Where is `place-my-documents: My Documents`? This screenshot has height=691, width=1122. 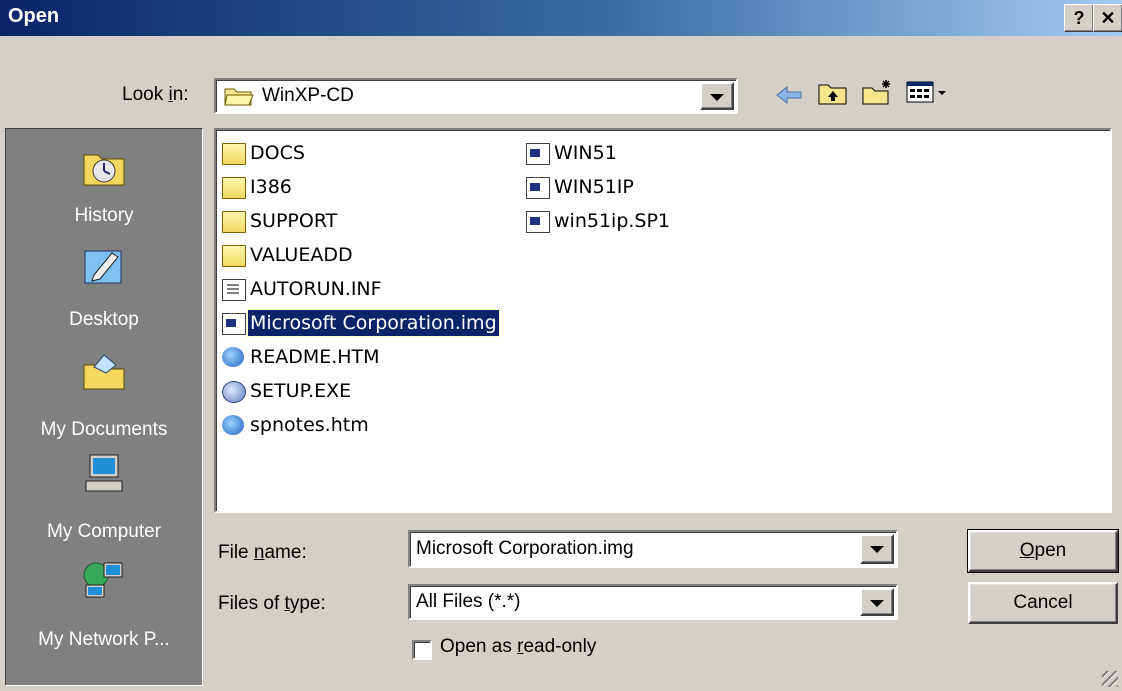 place-my-documents: My Documents is located at coordinates (104, 395).